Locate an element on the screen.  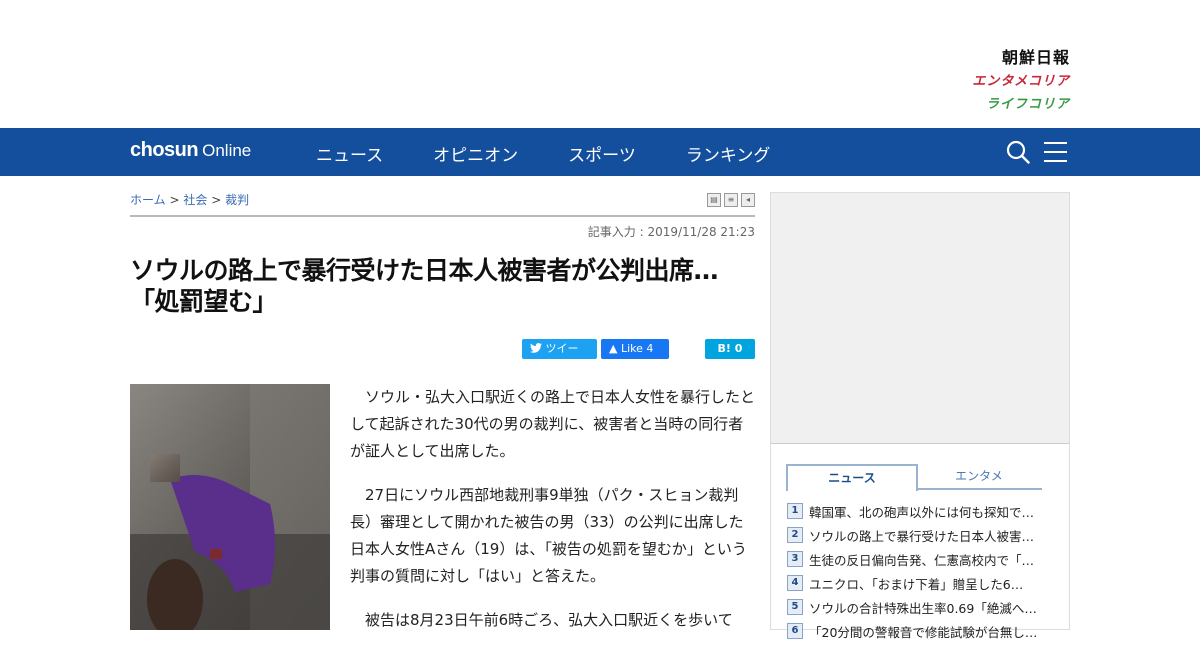
like-label: Like 4 is located at coordinates (637, 348).